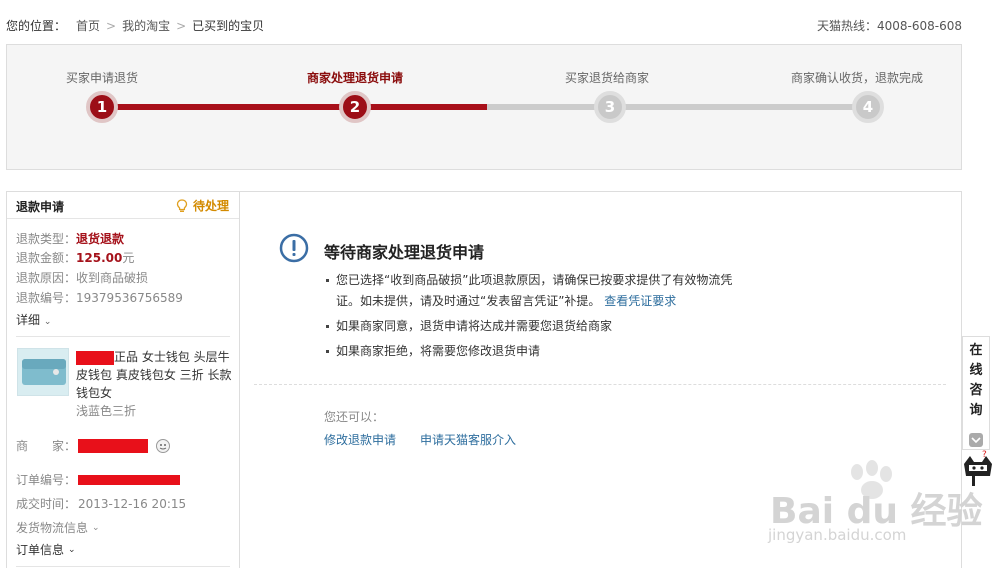  I want to click on status-badge: 待处理, so click(202, 205).